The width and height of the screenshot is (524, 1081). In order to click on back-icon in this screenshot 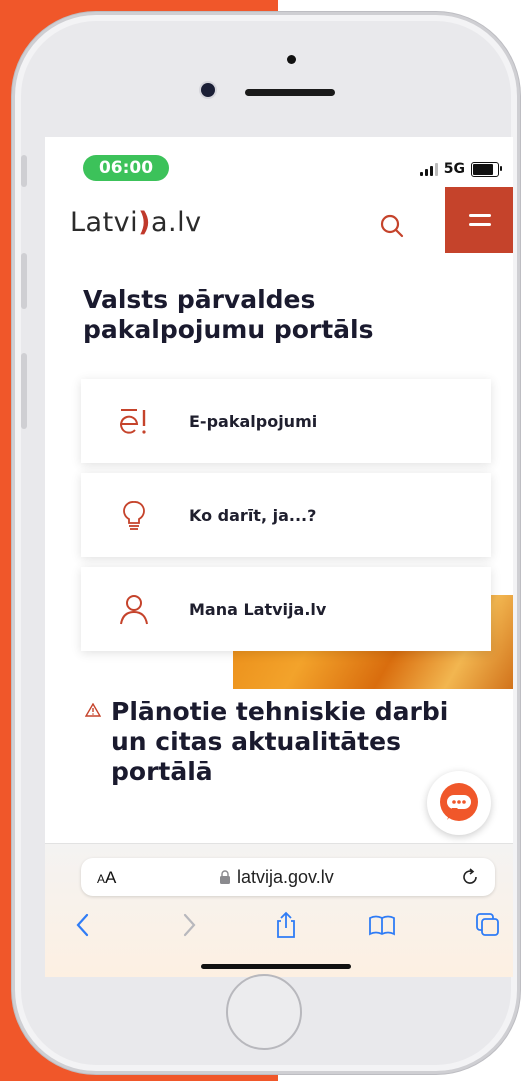, I will do `click(84, 925)`.